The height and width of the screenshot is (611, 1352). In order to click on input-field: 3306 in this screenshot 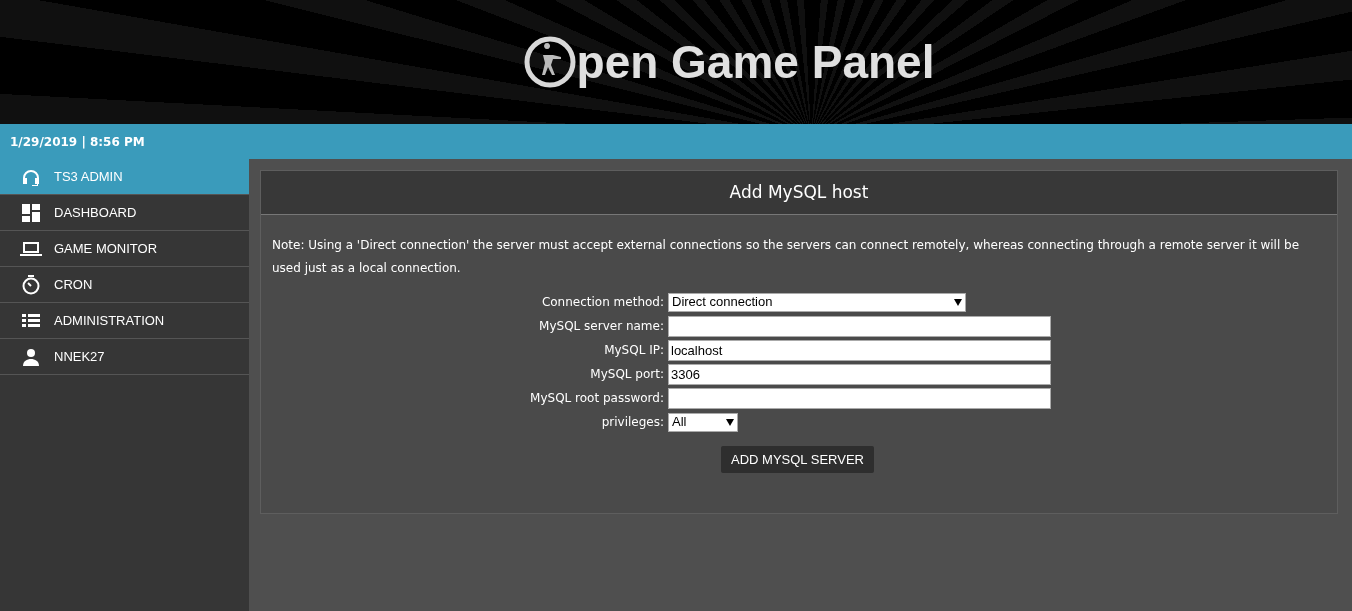, I will do `click(859, 374)`.